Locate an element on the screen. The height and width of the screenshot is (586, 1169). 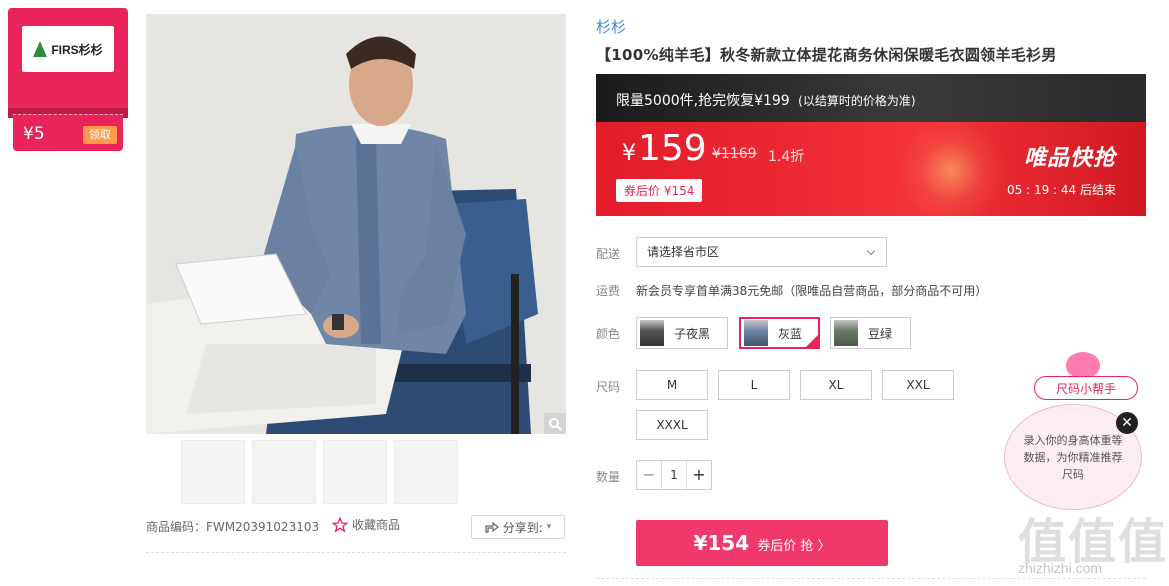
chevron-down-icon is located at coordinates (871, 251).